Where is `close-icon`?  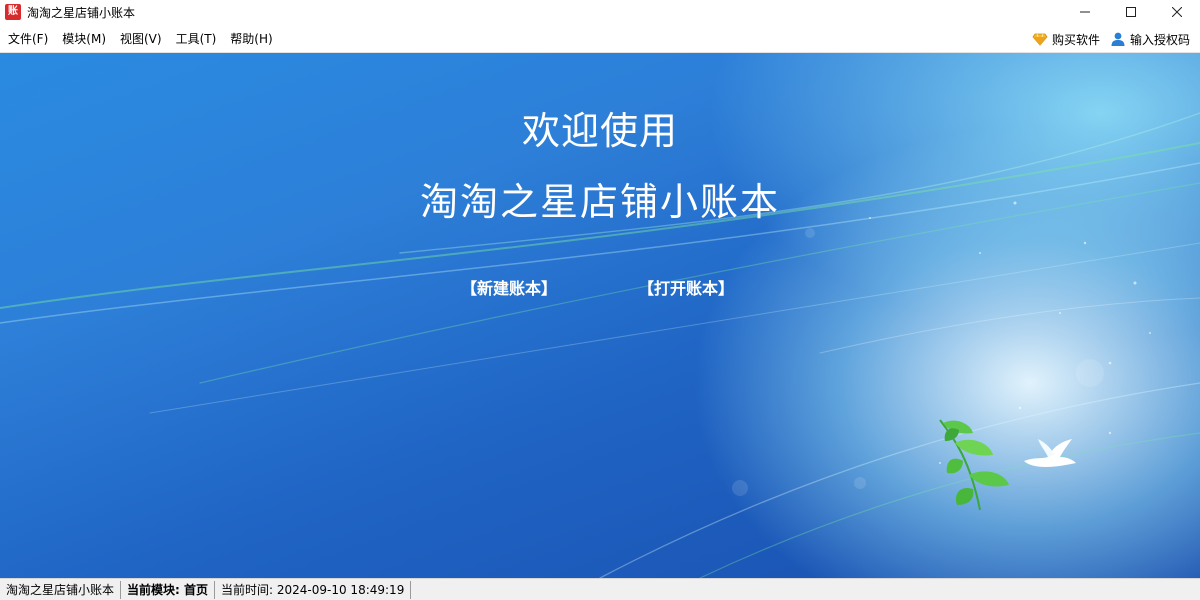 close-icon is located at coordinates (1177, 12).